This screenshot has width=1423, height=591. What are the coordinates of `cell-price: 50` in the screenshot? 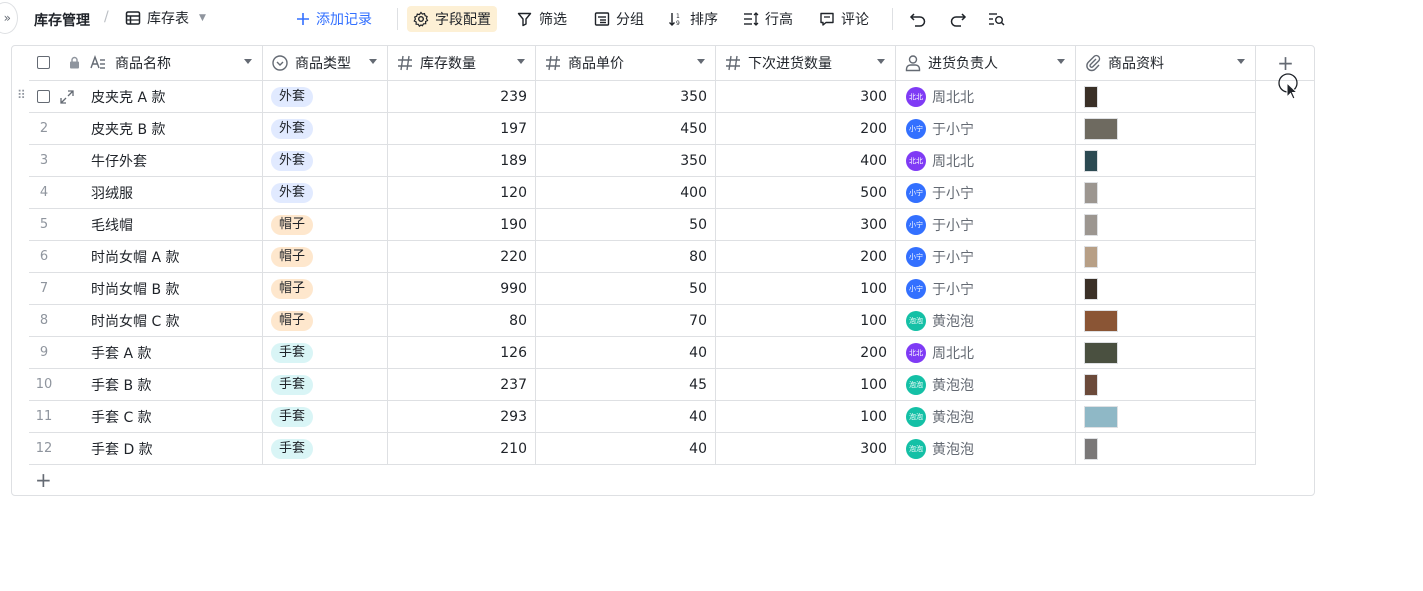 It's located at (626, 225).